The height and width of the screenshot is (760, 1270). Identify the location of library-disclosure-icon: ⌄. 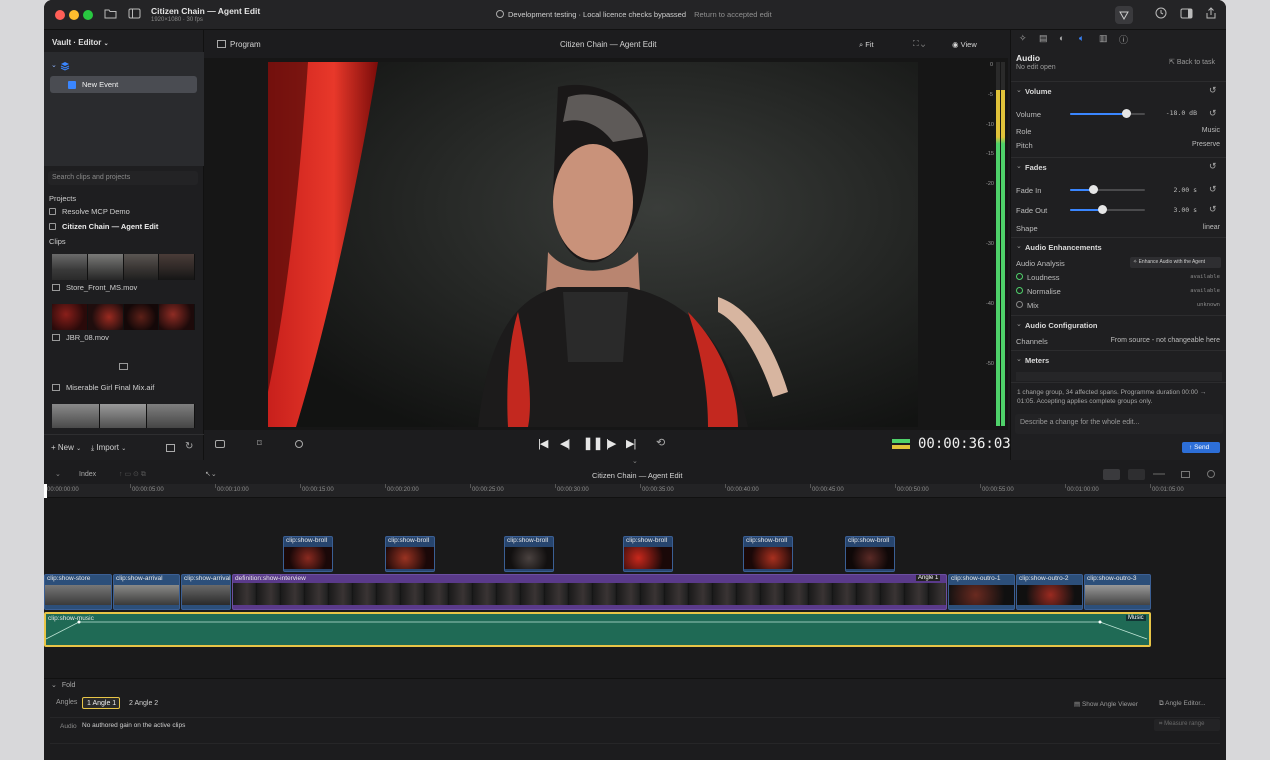
(54, 65).